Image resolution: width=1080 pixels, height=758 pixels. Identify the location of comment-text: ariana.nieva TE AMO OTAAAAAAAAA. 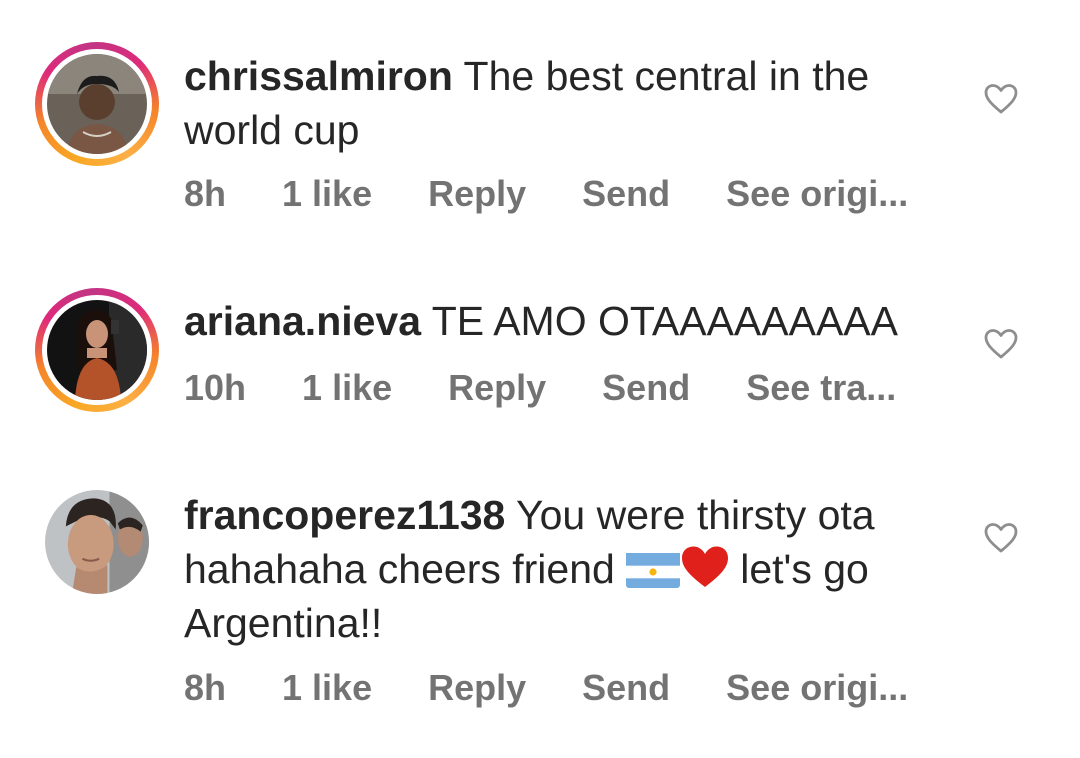
(564, 321).